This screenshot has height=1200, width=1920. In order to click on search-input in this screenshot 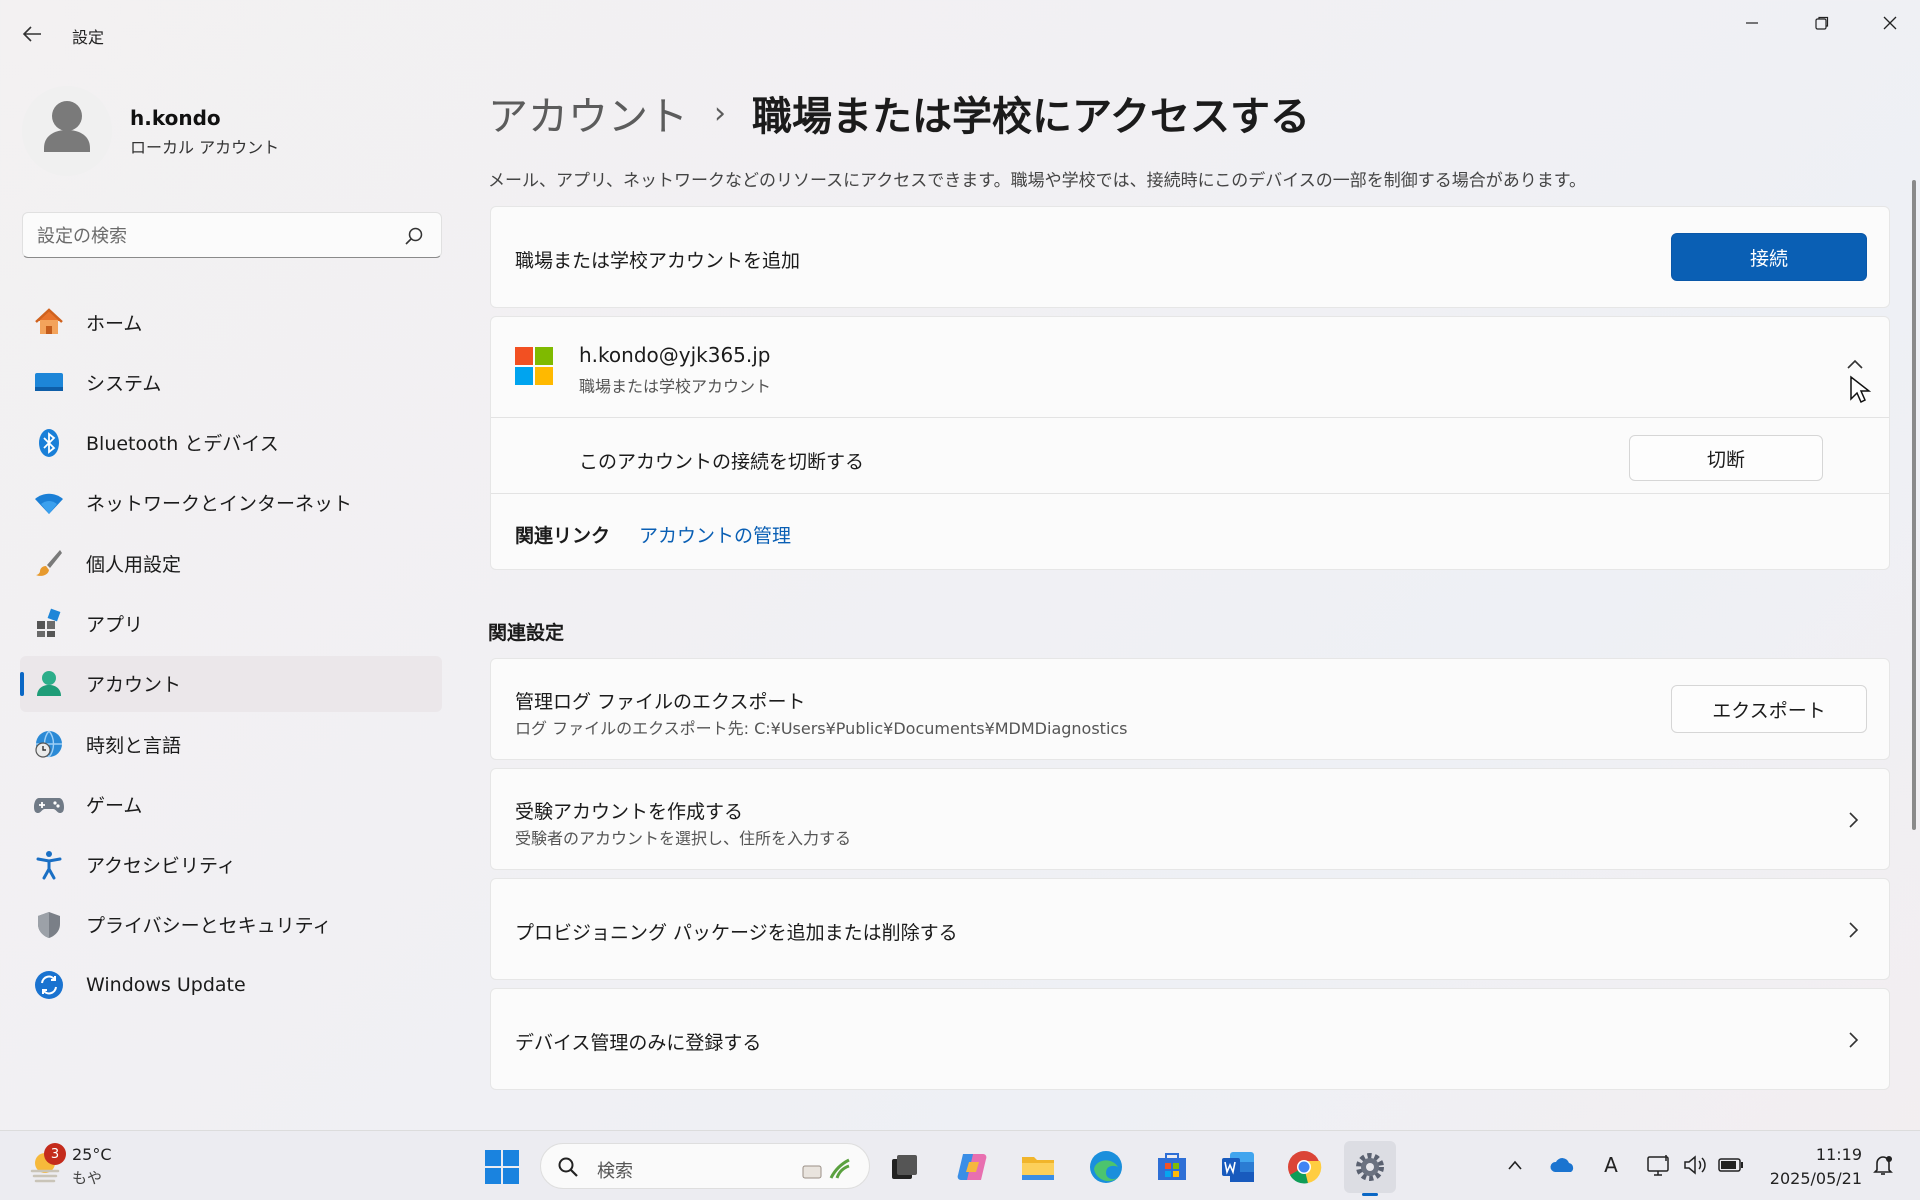, I will do `click(217, 236)`.